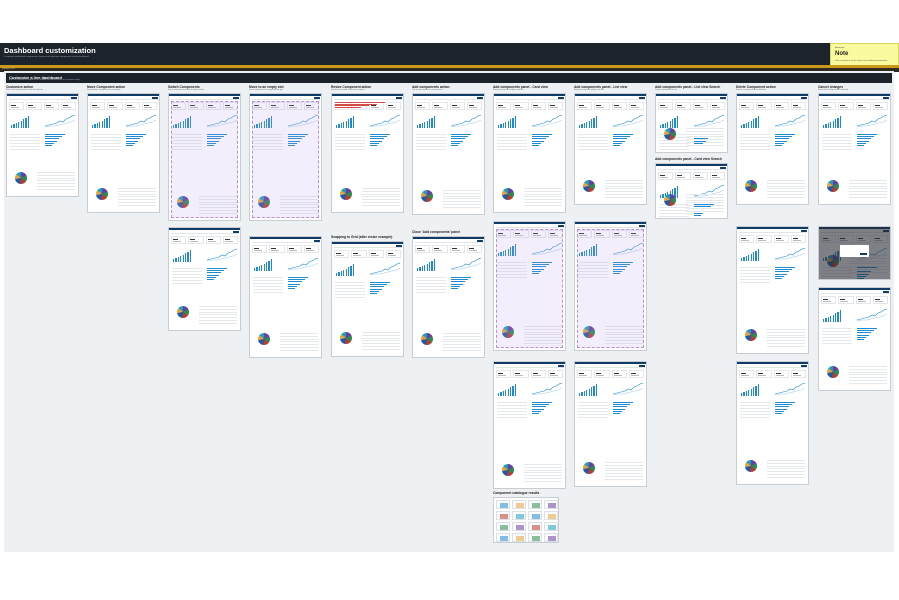 The width and height of the screenshot is (899, 600). Describe the element at coordinates (863, 254) in the screenshot. I see `confirm-button` at that location.